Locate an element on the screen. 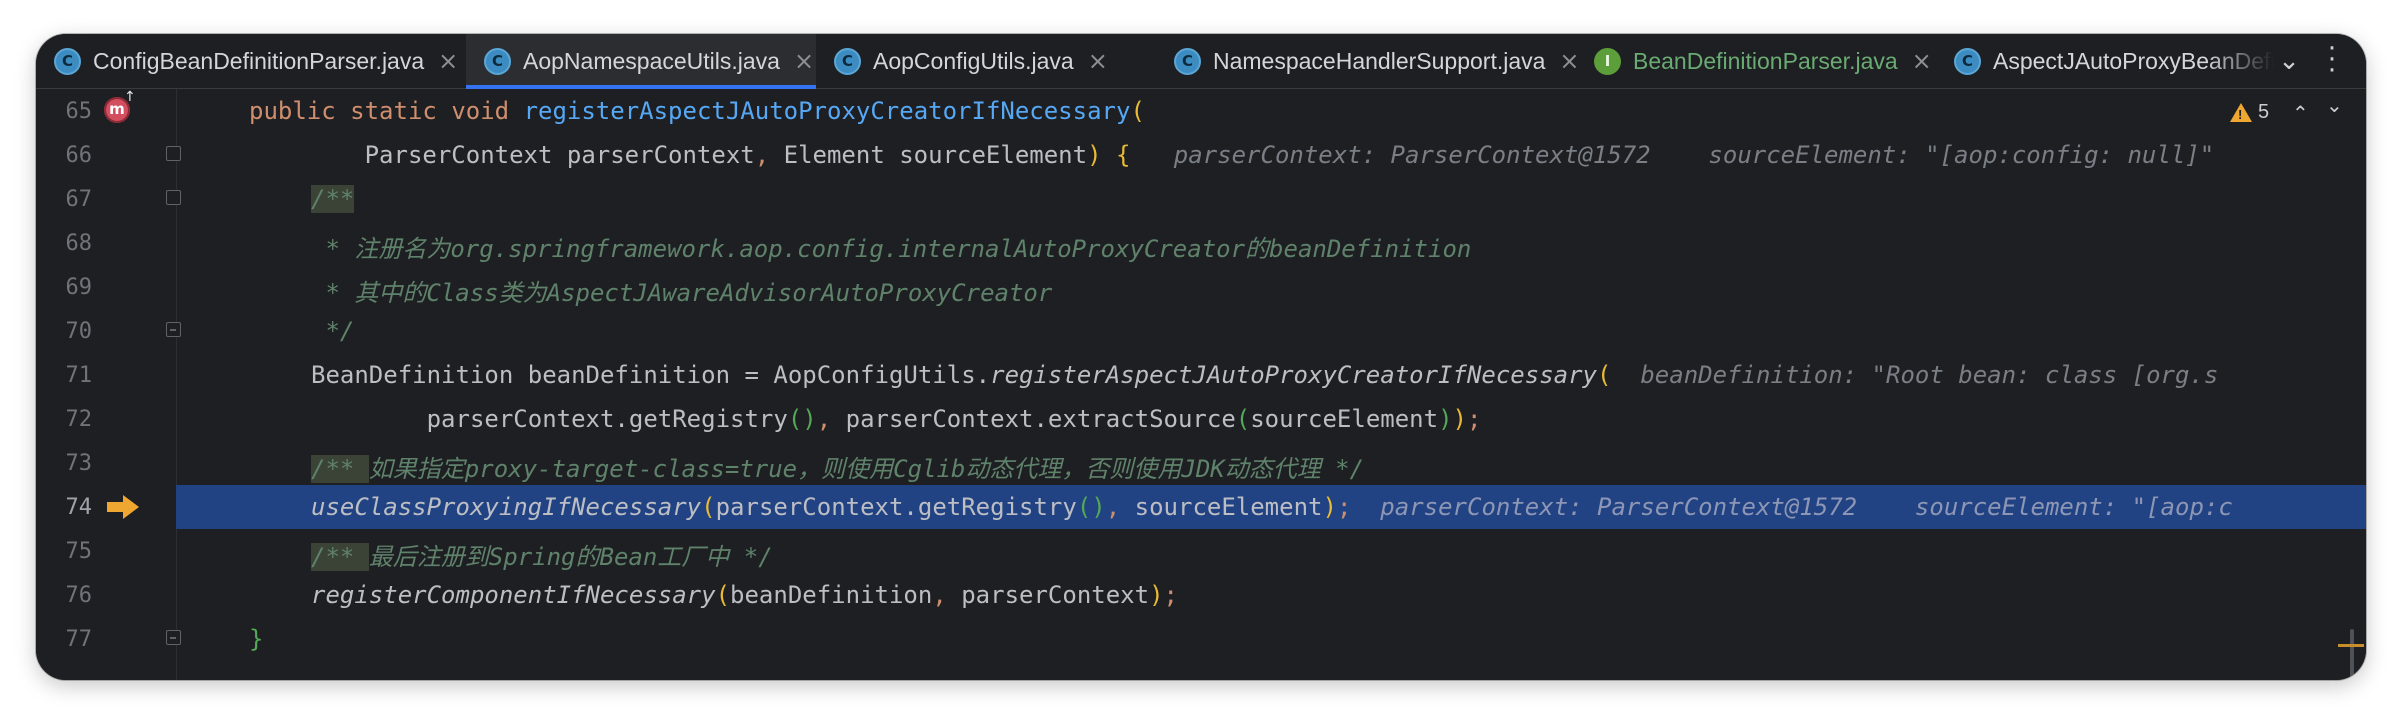 The image size is (2402, 716). line-number: 76 is located at coordinates (79, 595).